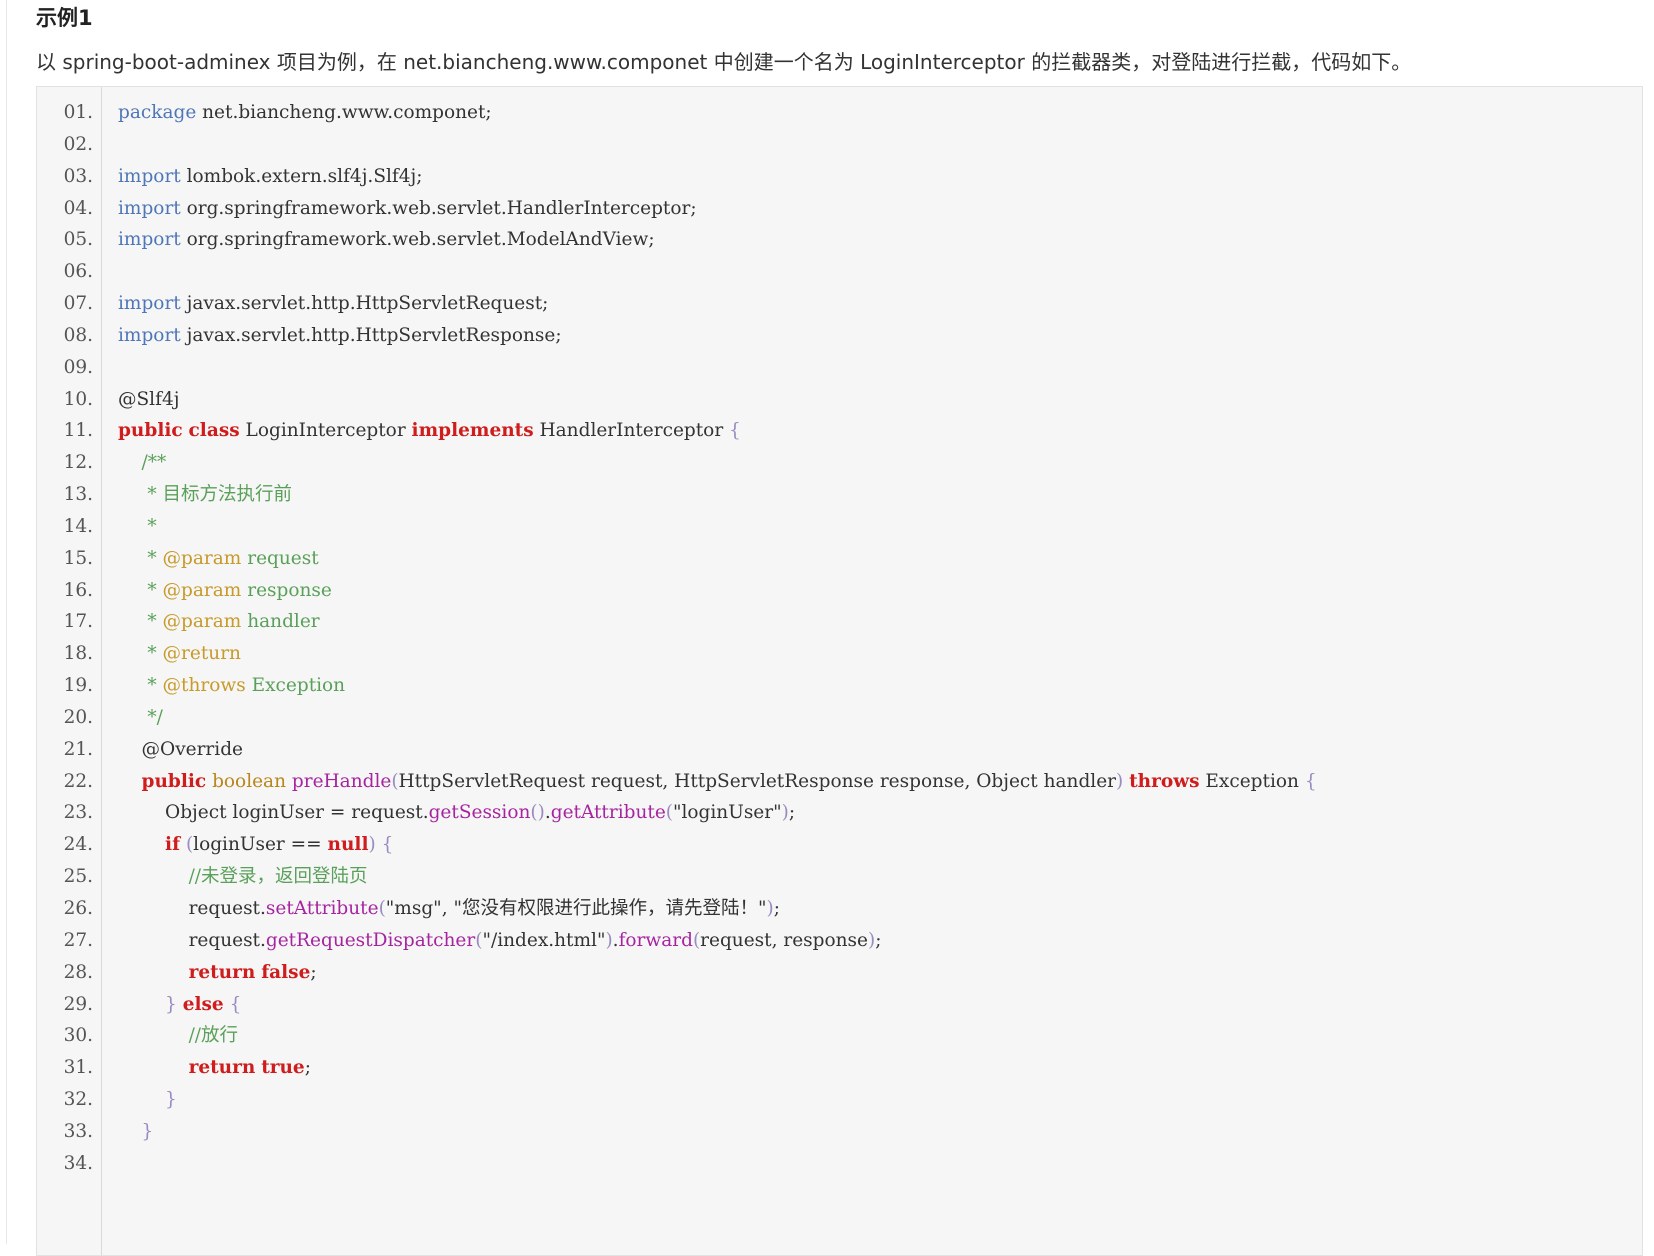  Describe the element at coordinates (837, 367) in the screenshot. I see `code-line: 09.` at that location.